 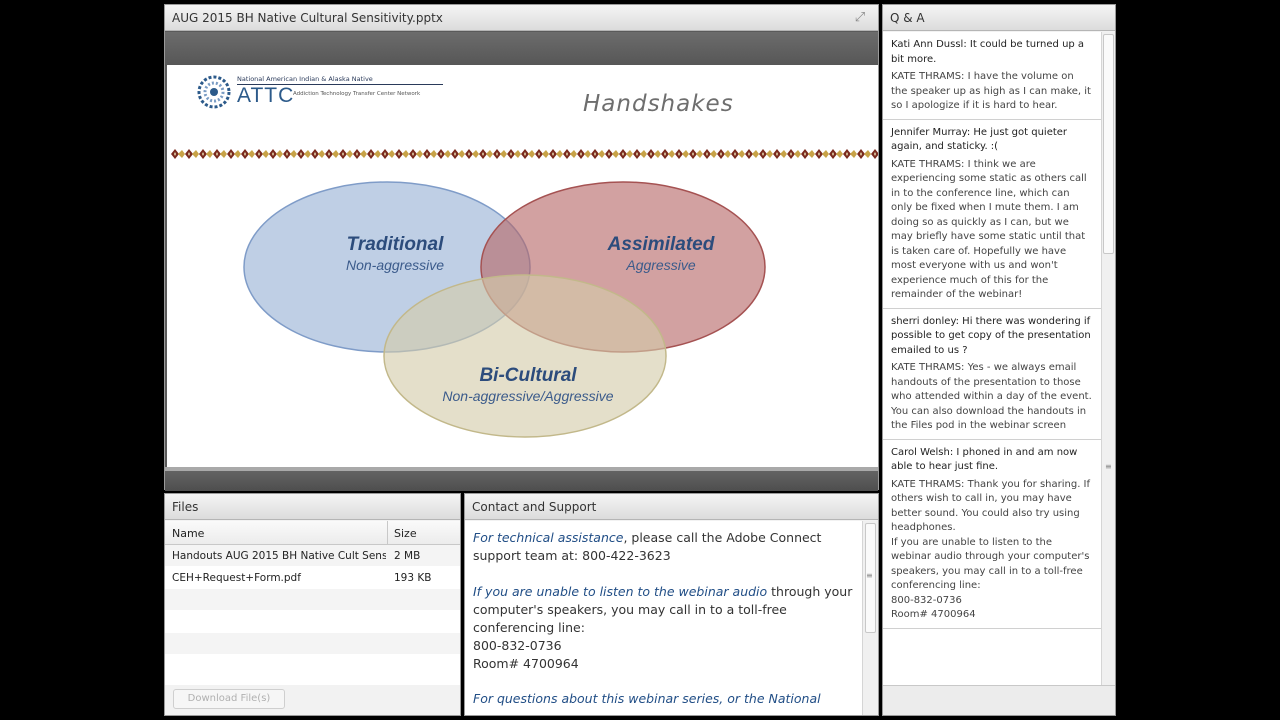 I want to click on contact-pod-header: Contact and Support, so click(x=671, y=507).